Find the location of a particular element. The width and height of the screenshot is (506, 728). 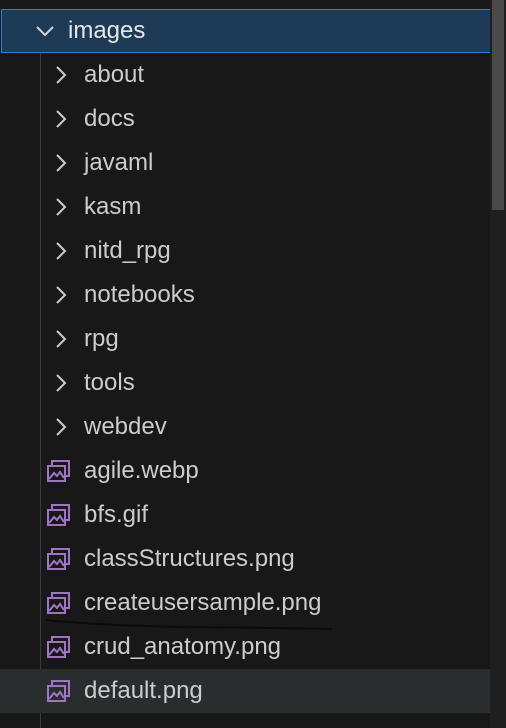

folder-label: javaml is located at coordinates (119, 162).